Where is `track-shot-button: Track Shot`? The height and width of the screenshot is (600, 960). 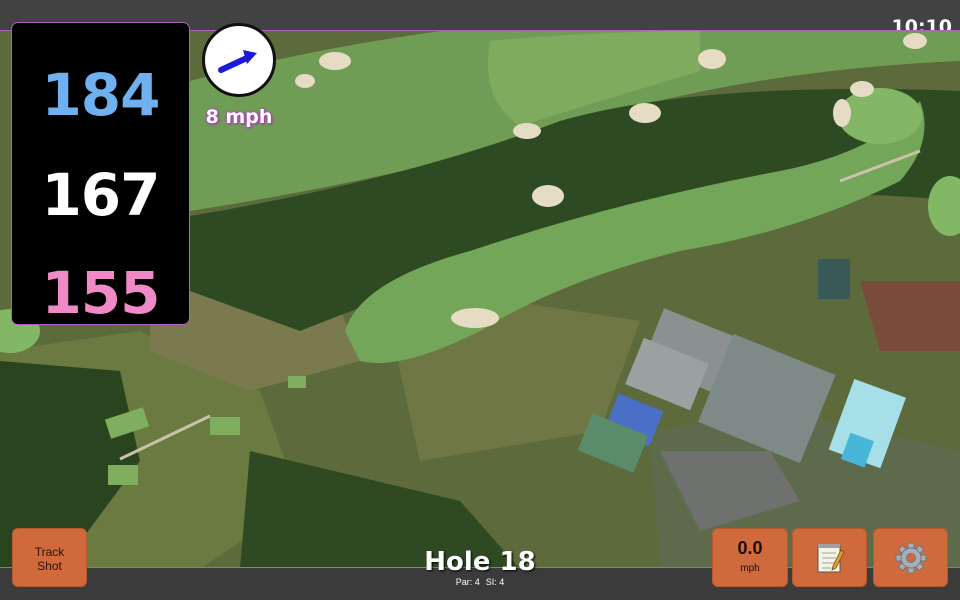
track-shot-button: Track Shot is located at coordinates (49, 557).